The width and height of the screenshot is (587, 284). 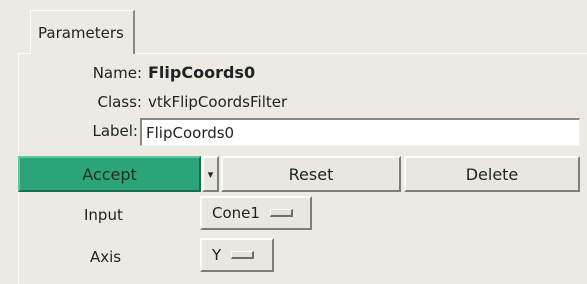 What do you see at coordinates (190, 132) in the screenshot?
I see `label-input-value: FlipCoords0` at bounding box center [190, 132].